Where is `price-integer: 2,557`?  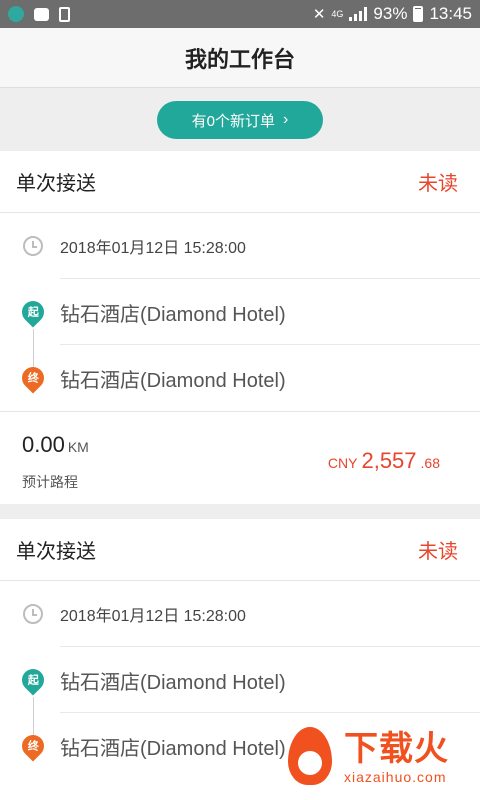
price-integer: 2,557 is located at coordinates (389, 460).